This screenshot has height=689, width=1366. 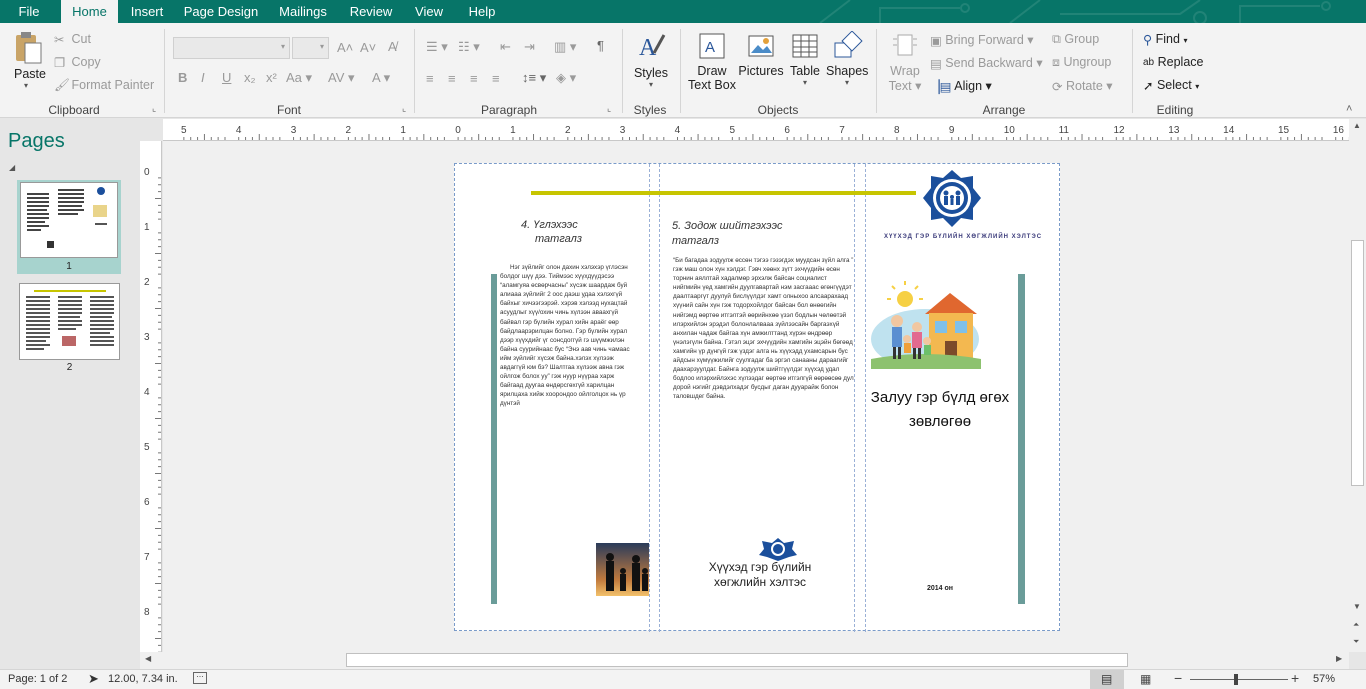 I want to click on horizontal-ruler: 5 4 3 2 1 0 1 2 3 4 5 6 7 8 9 10 11 12 13 14 15 16, so click(x=763, y=130).